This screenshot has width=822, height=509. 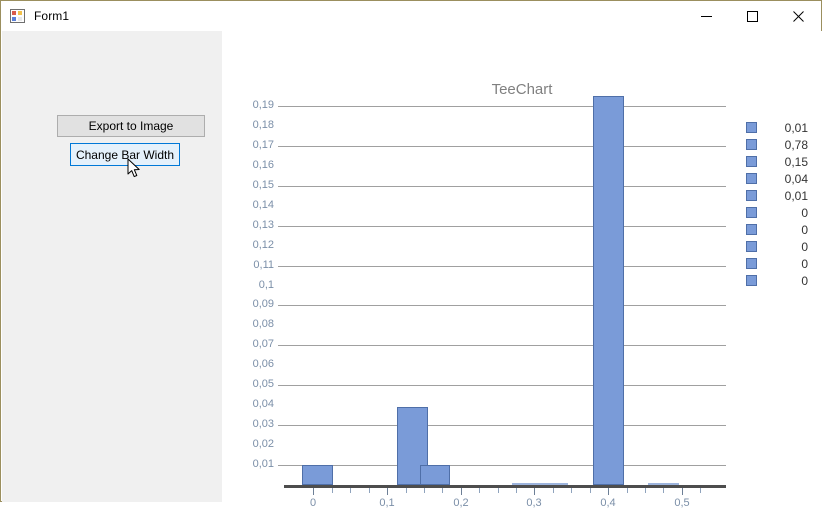 I want to click on y-axis-label: 0,15, so click(x=263, y=185).